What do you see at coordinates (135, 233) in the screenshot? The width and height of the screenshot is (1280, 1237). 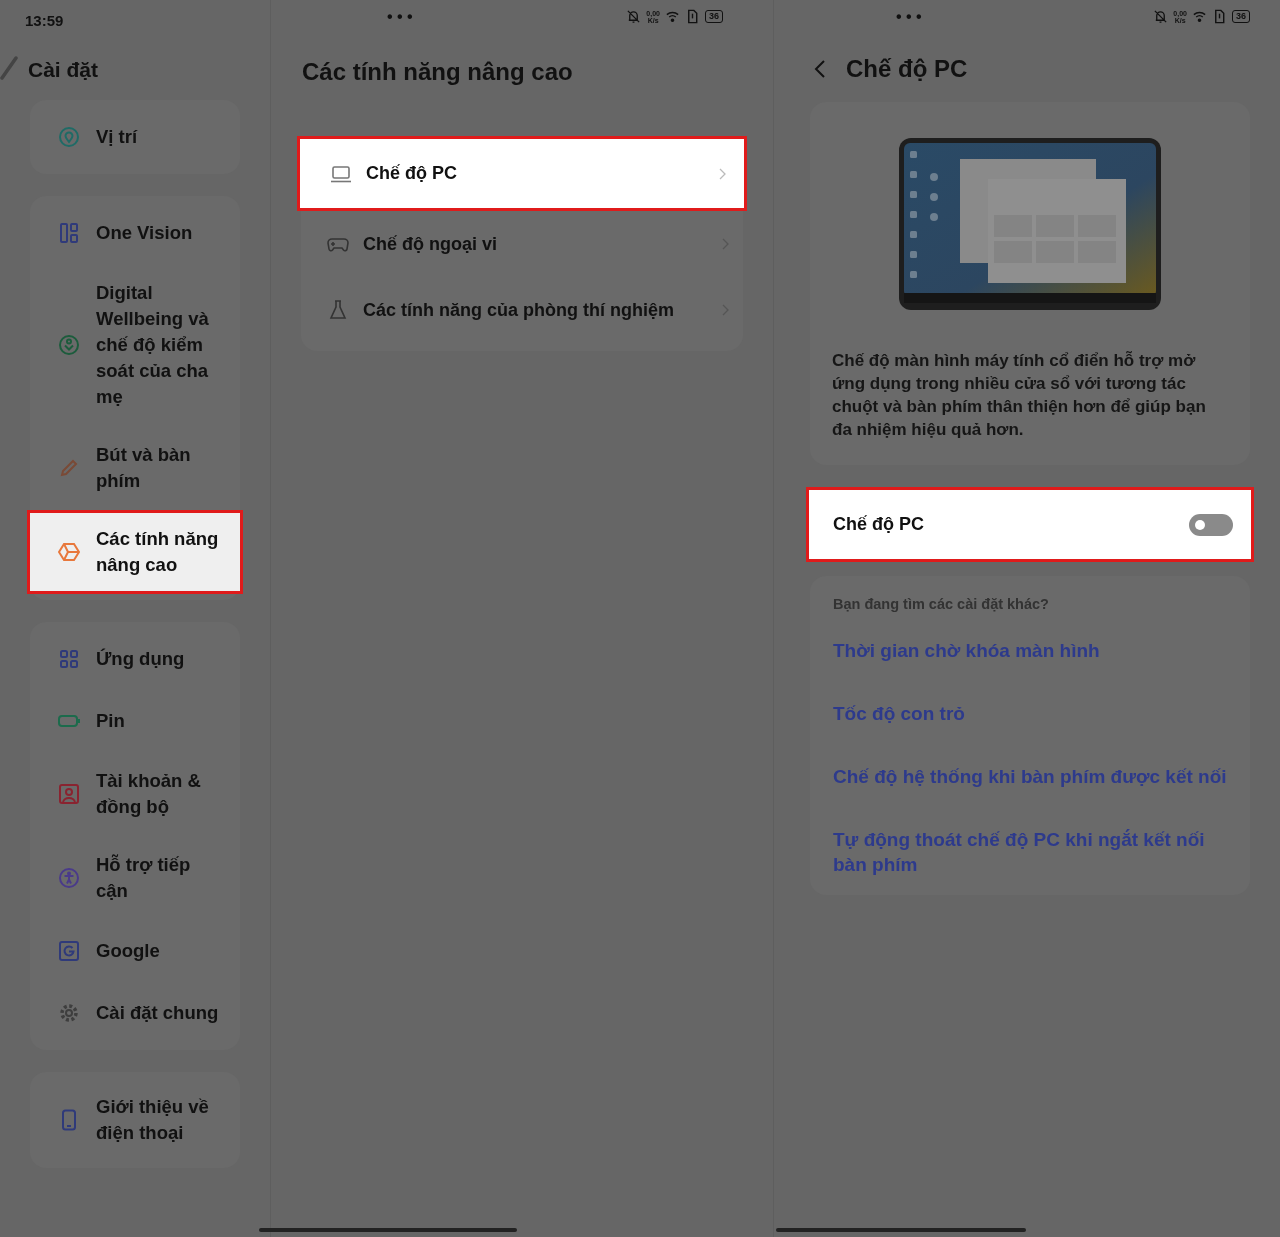 I see `sidebar-item: One Vision` at bounding box center [135, 233].